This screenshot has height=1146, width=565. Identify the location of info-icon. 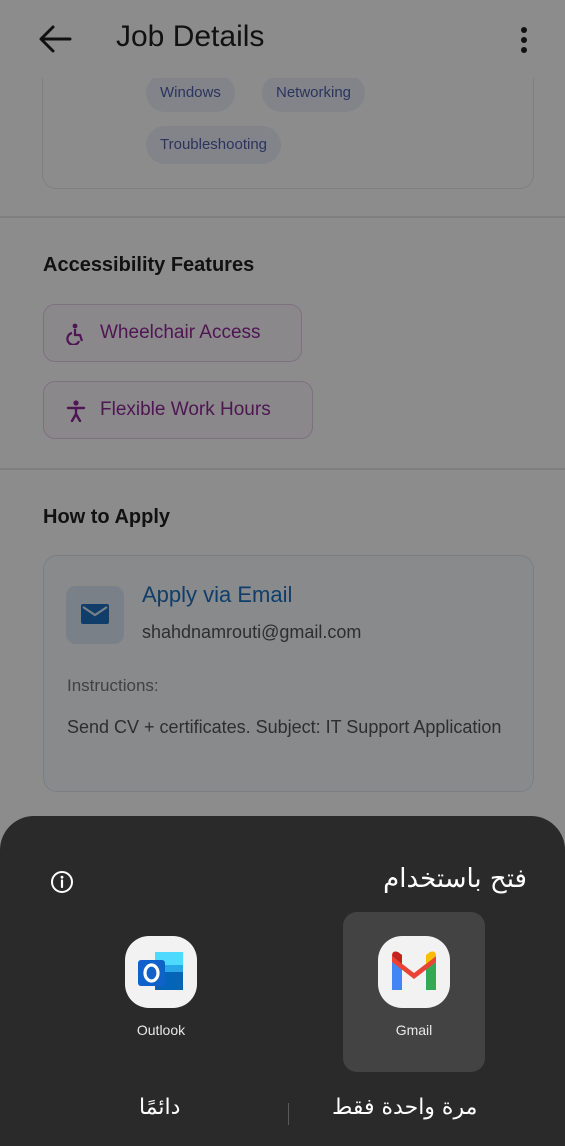
(62, 882).